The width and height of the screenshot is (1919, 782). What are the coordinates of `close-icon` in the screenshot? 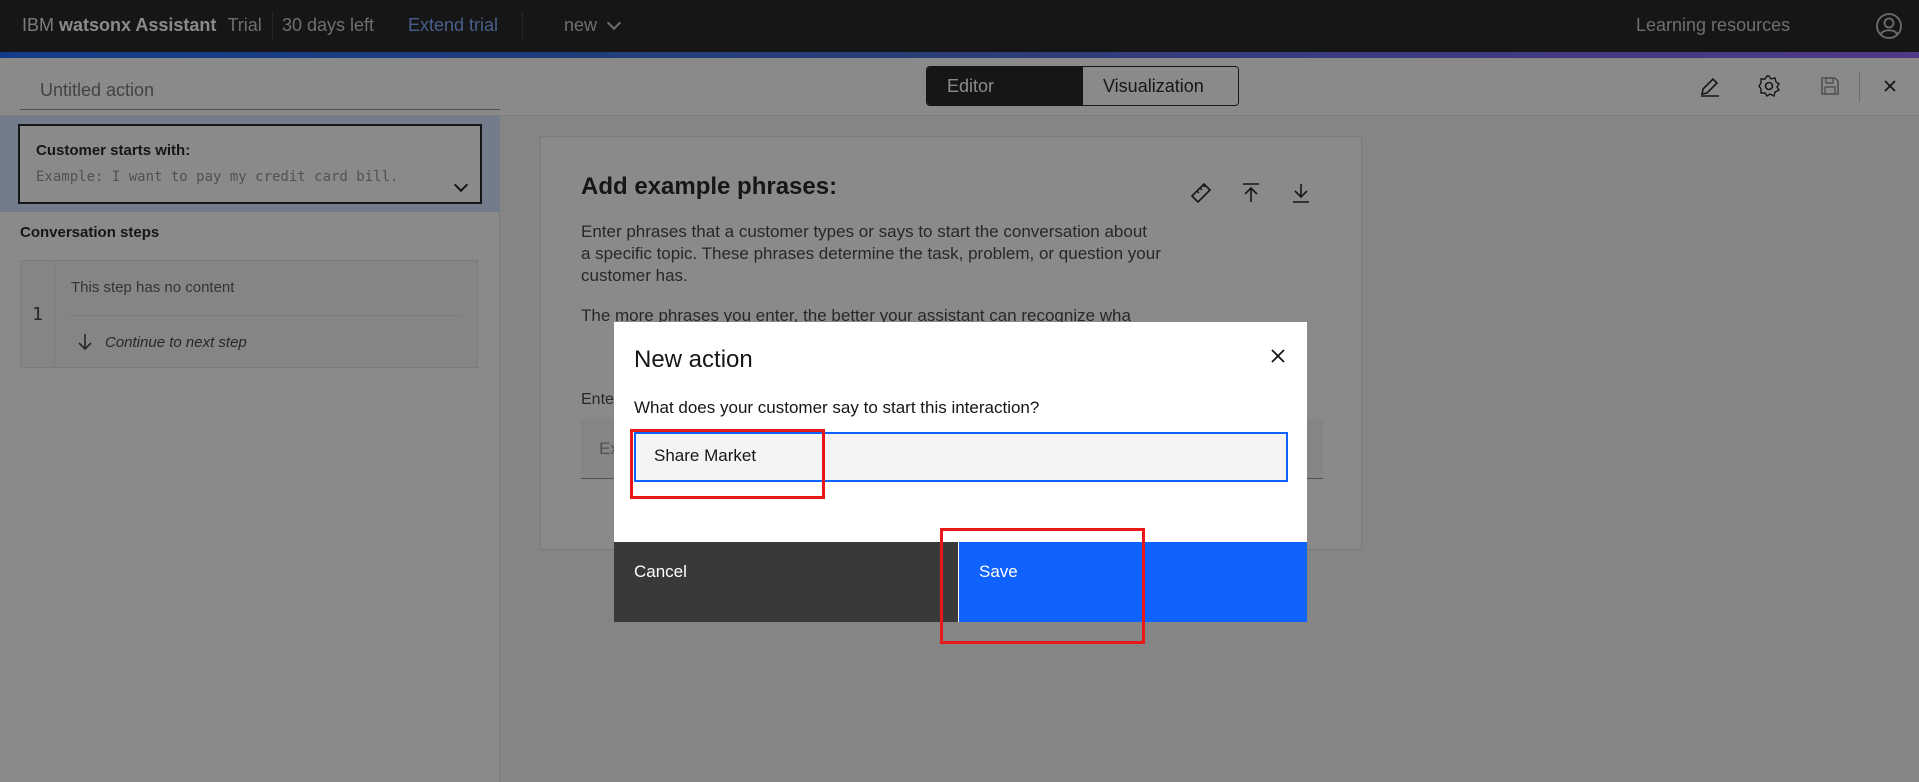 It's located at (1278, 356).